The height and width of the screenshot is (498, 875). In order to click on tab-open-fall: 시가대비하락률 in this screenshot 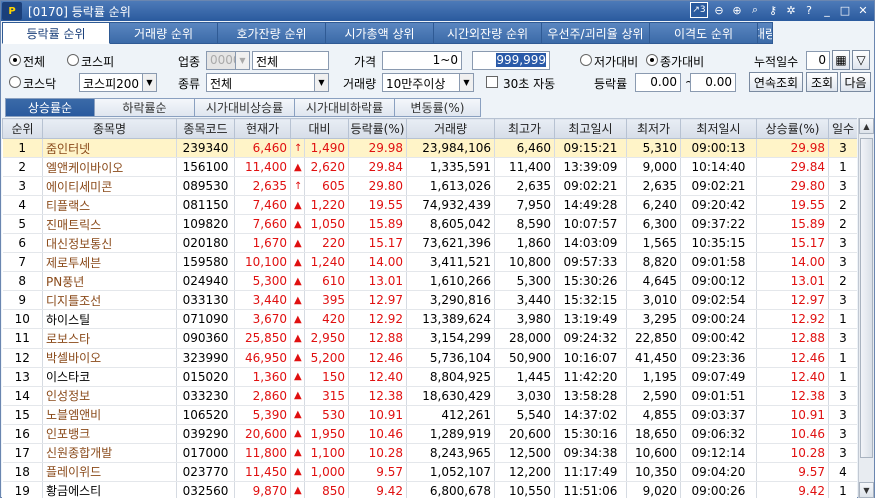, I will do `click(345, 107)`.